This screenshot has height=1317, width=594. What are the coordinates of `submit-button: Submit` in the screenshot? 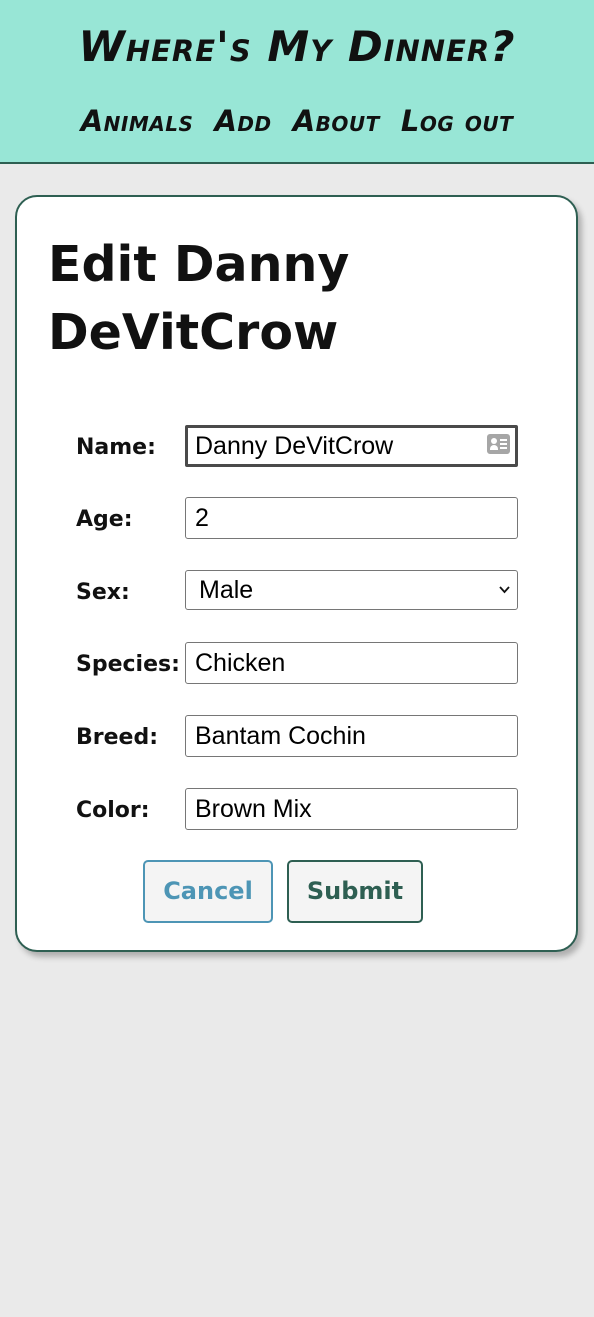 It's located at (355, 891).